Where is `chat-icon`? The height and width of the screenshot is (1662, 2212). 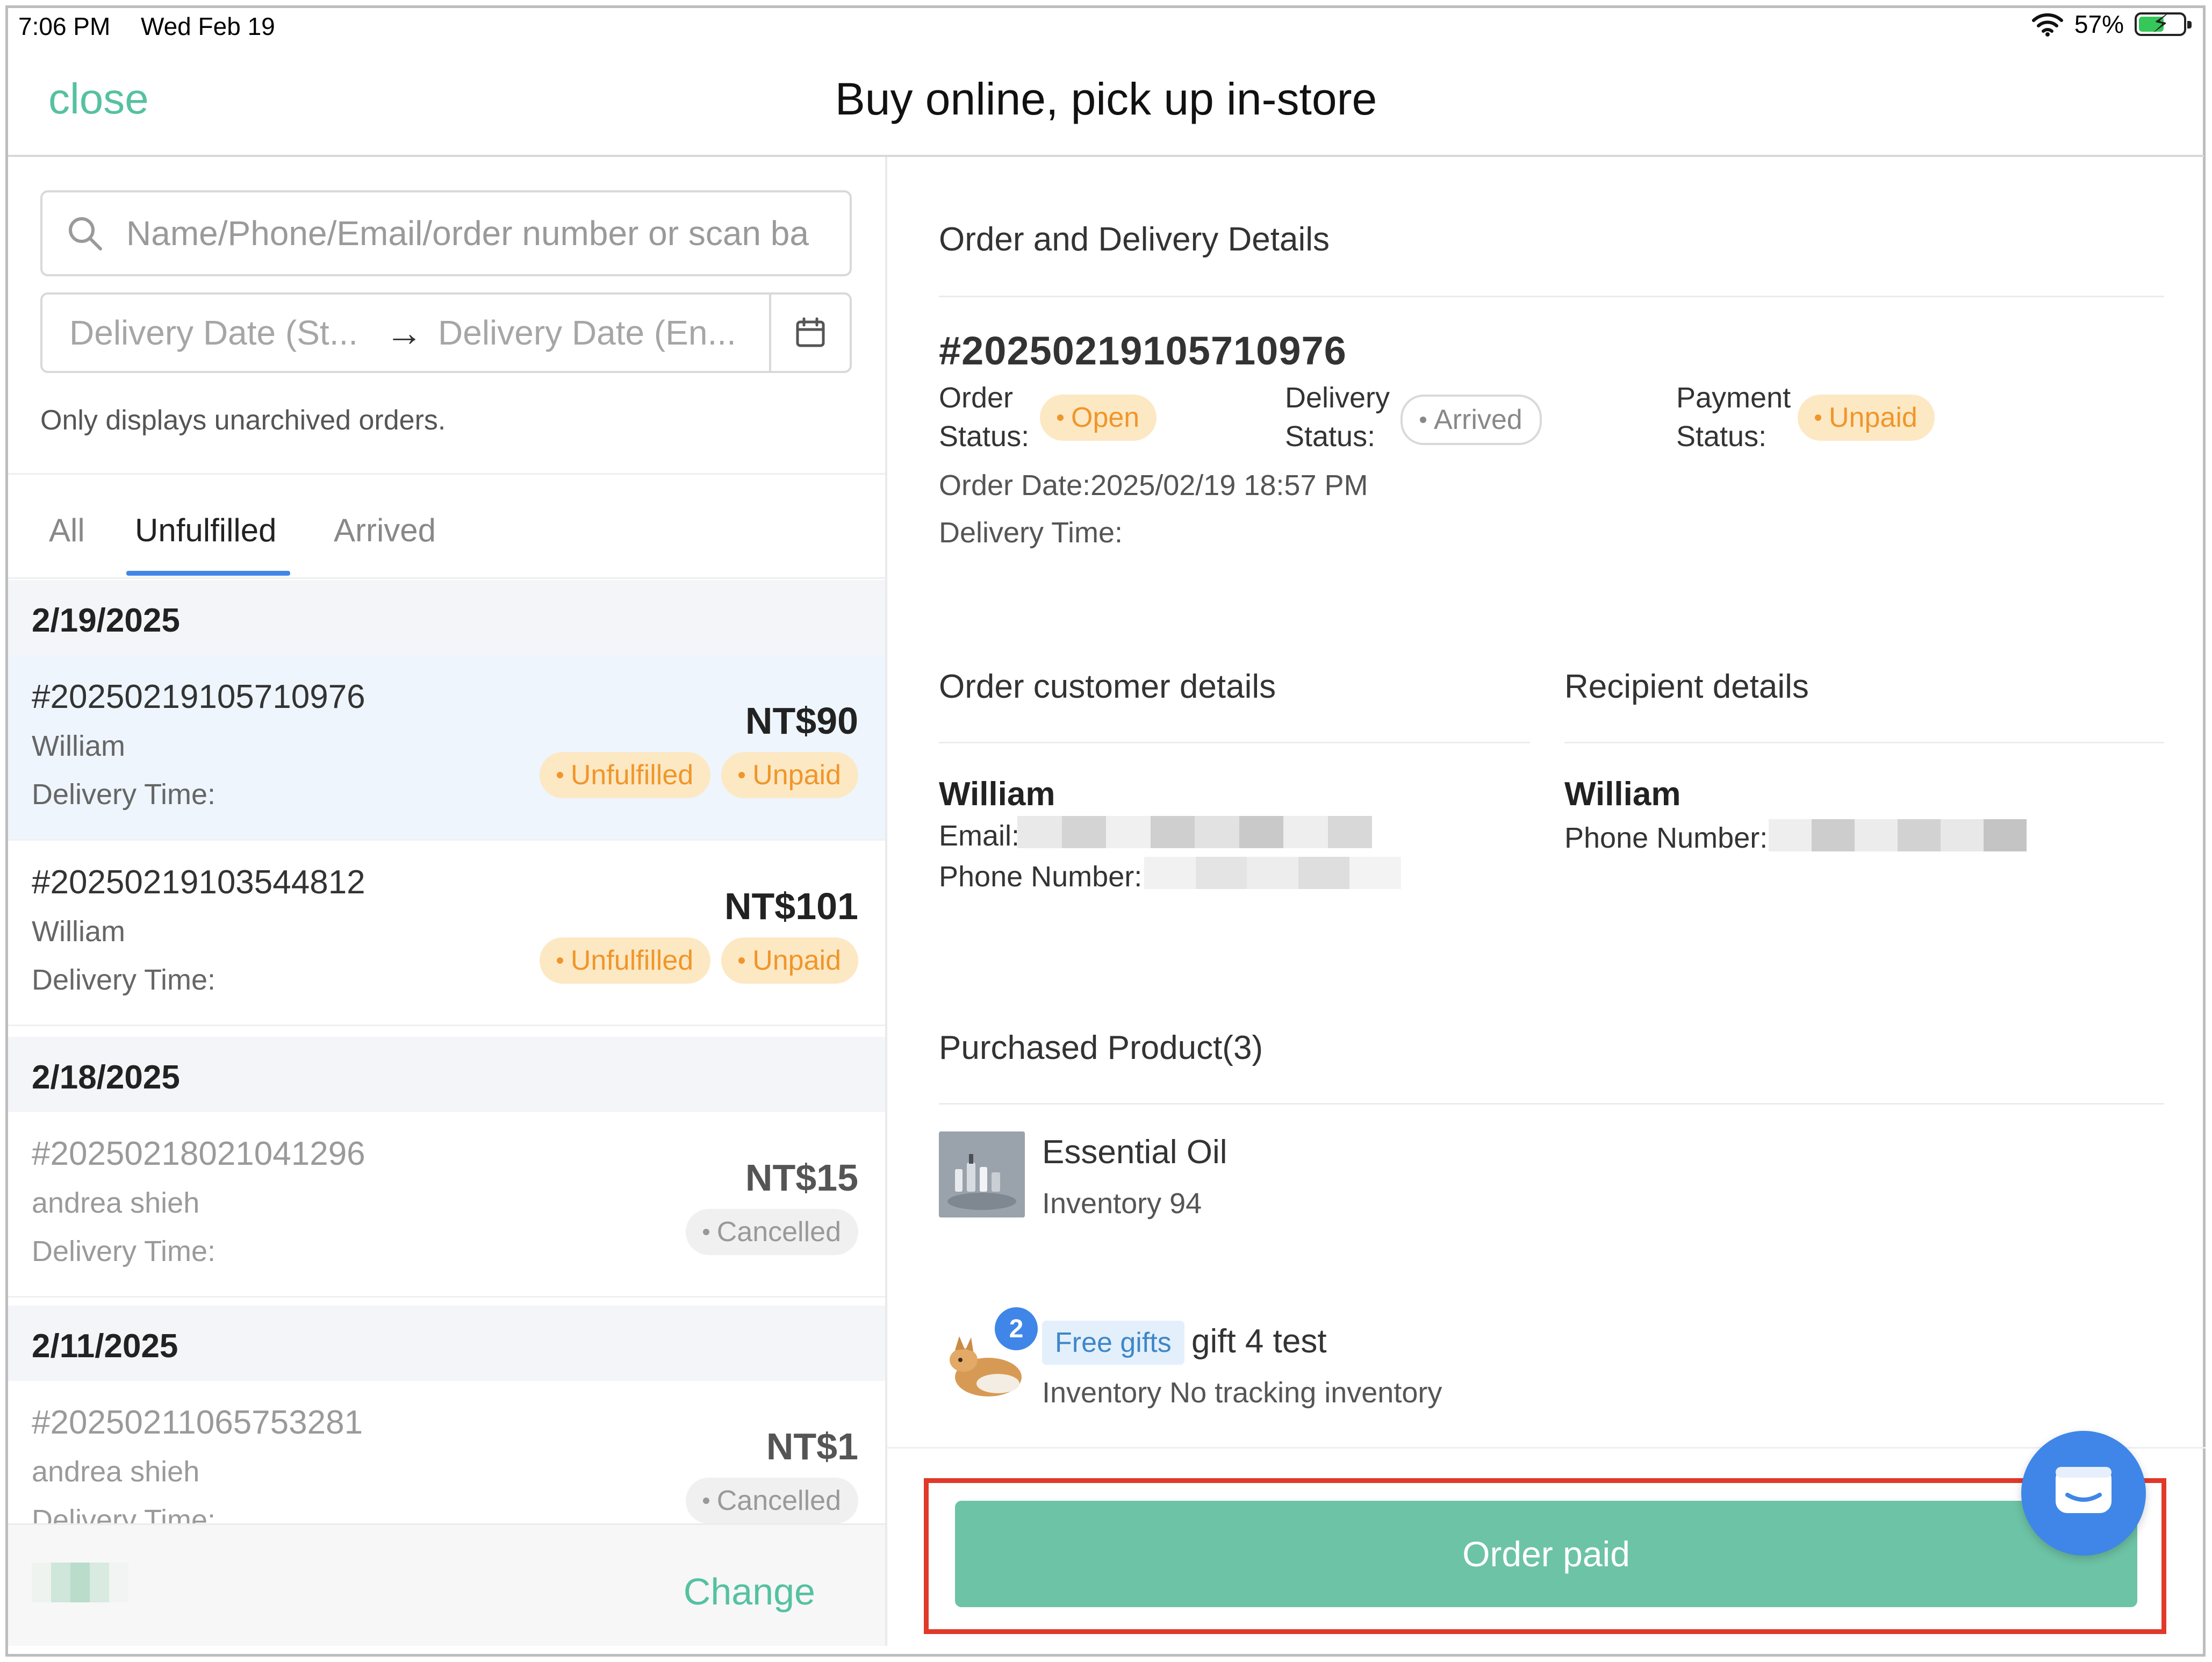 chat-icon is located at coordinates (2084, 1490).